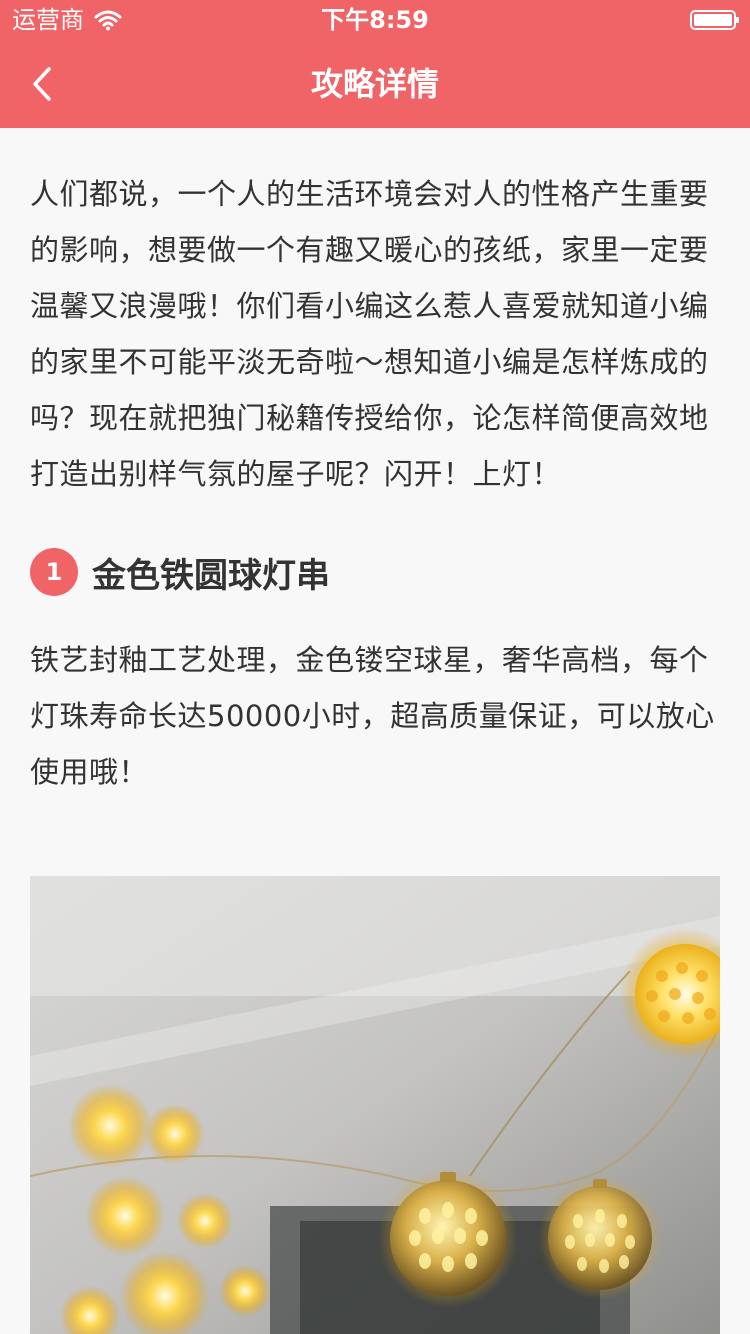 Image resolution: width=750 pixels, height=1334 pixels. What do you see at coordinates (211, 575) in the screenshot?
I see `section-title: 金色铁圆球灯串` at bounding box center [211, 575].